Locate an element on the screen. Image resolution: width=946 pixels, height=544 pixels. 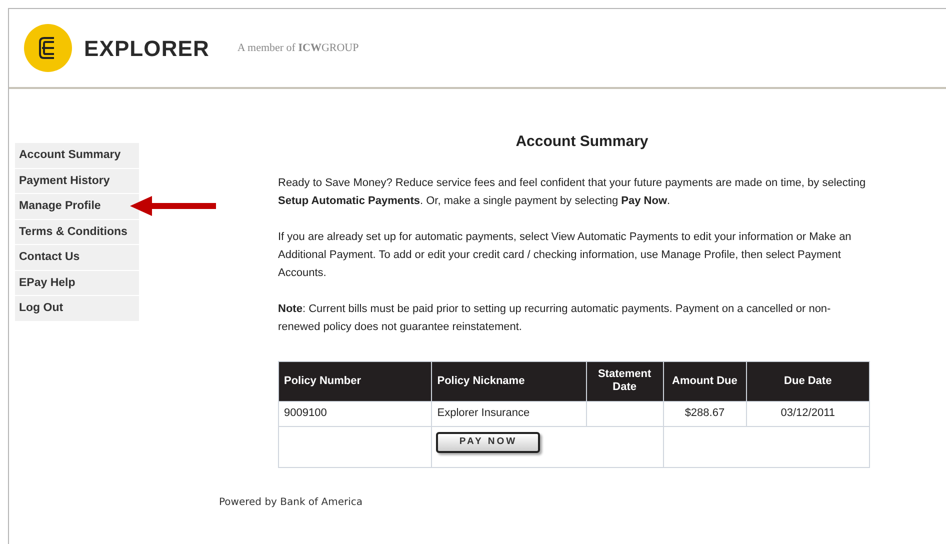
footer-text: Powered by Bank of America is located at coordinates (291, 503).